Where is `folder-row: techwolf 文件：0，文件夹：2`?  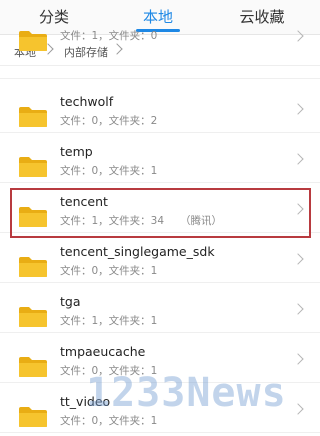 folder-row: techwolf 文件：0，文件夹：2 is located at coordinates (160, 108).